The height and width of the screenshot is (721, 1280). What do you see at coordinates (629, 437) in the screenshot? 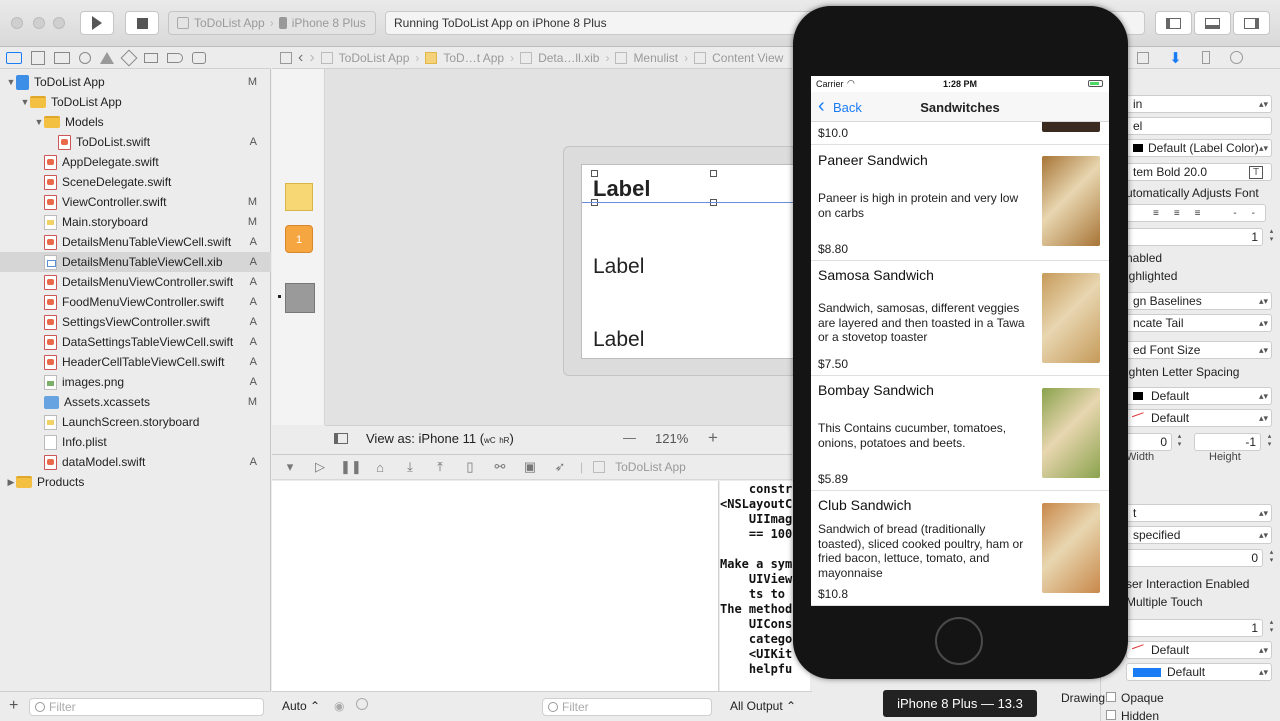
I see `zoom-out-button: —` at bounding box center [629, 437].